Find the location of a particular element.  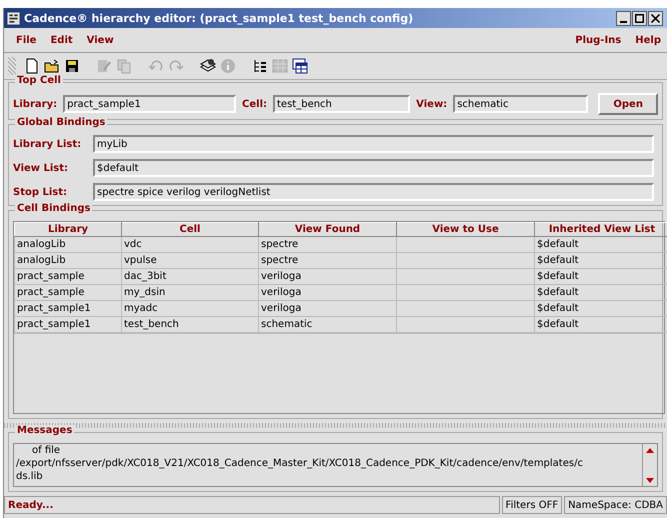

field-label: Stop List: is located at coordinates (40, 192).